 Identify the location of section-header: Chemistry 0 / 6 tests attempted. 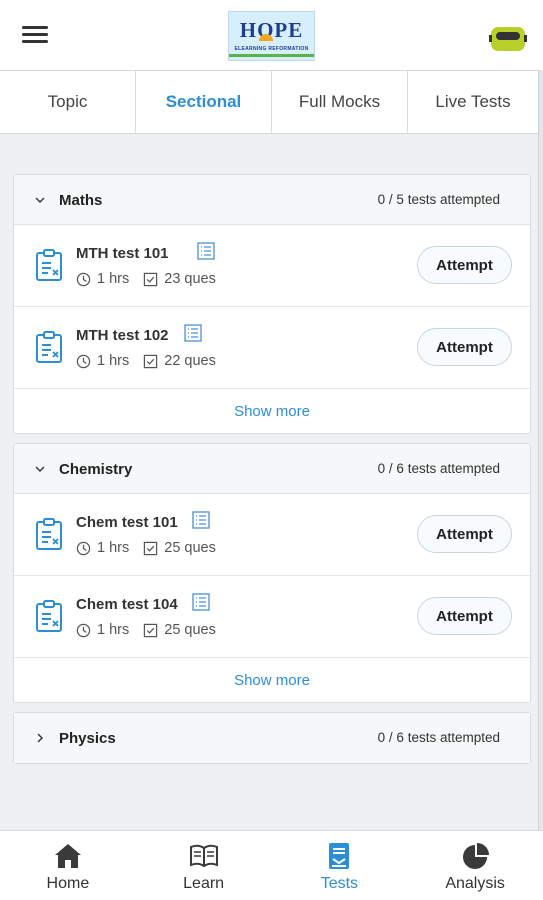
(272, 469).